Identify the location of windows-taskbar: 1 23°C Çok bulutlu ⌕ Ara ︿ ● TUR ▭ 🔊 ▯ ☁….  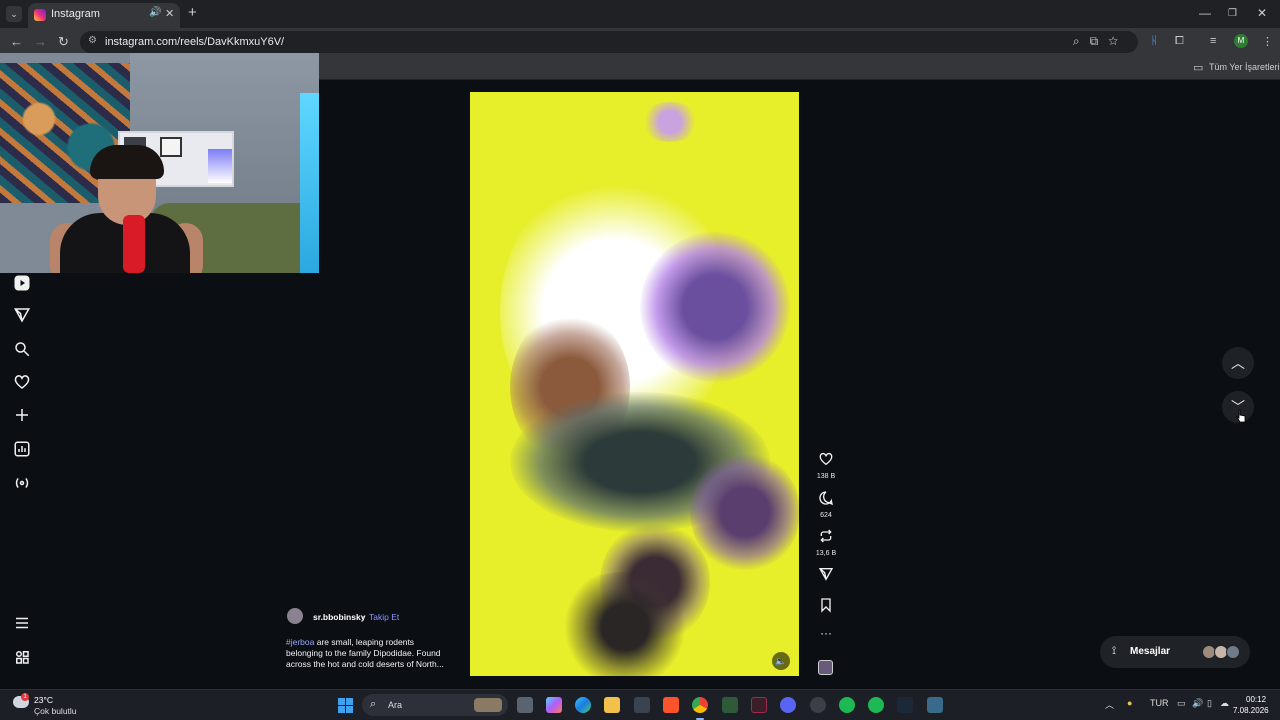
(640, 704).